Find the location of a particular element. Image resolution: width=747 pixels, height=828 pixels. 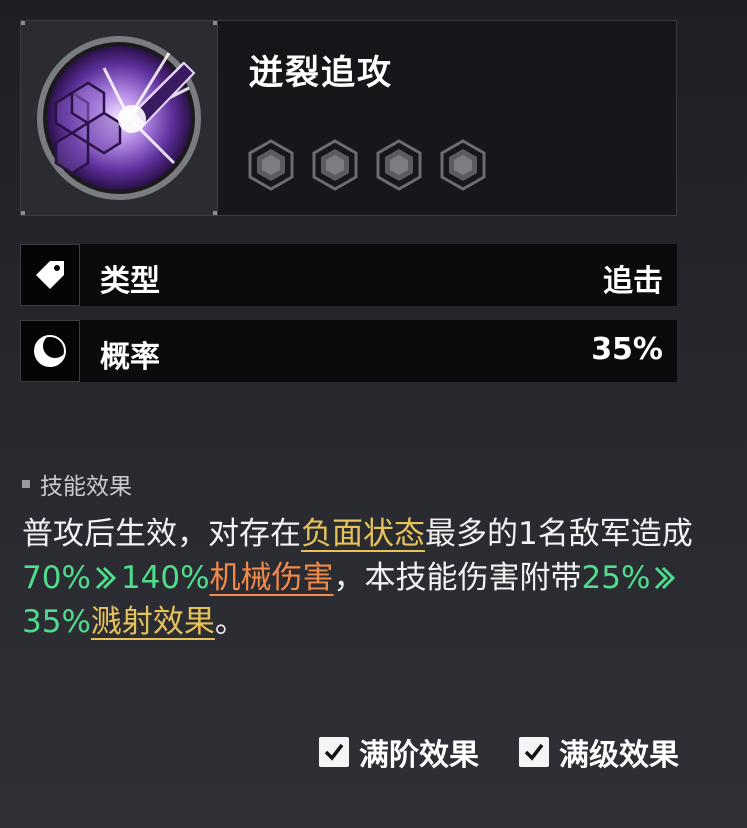

keyword-splash: 溅射效果 is located at coordinates (153, 622).